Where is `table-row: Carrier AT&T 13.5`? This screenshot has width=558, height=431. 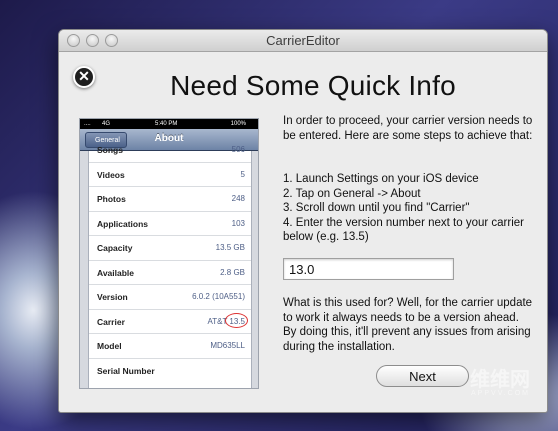
table-row: Carrier AT&T 13.5 is located at coordinates (170, 322).